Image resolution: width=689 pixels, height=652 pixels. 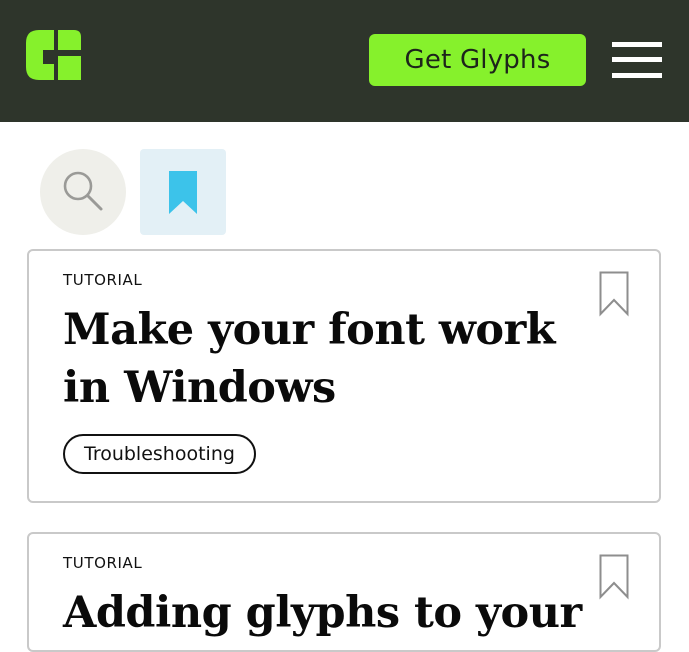 I want to click on magnifier-icon, so click(x=83, y=191).